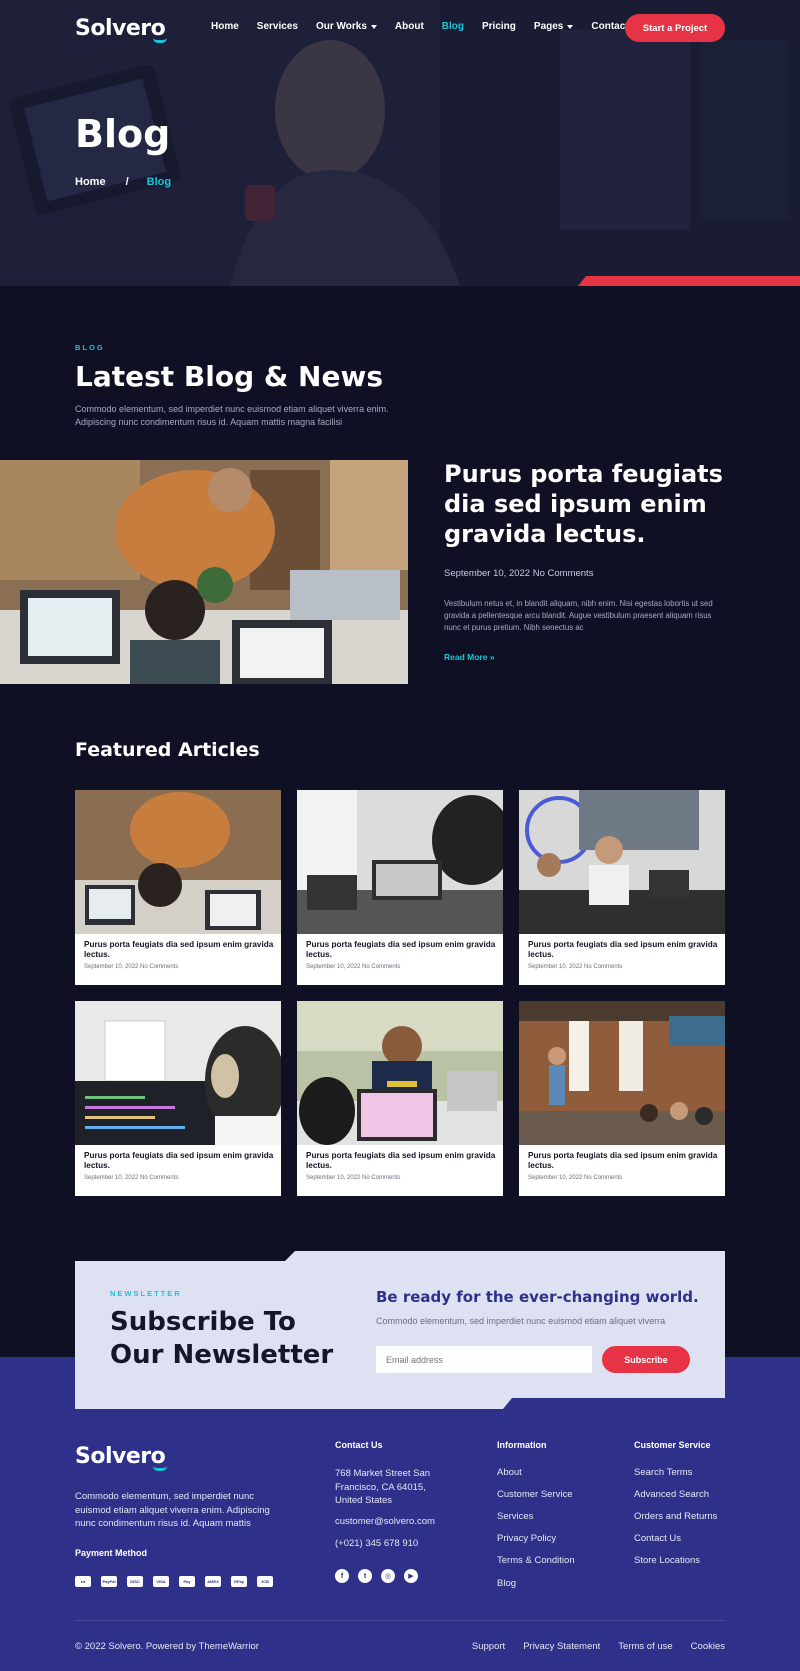 Image resolution: width=800 pixels, height=1671 pixels. Describe the element at coordinates (537, 1297) in the screenshot. I see `newsletter-heading: Be ready for the ever-changing world.` at that location.